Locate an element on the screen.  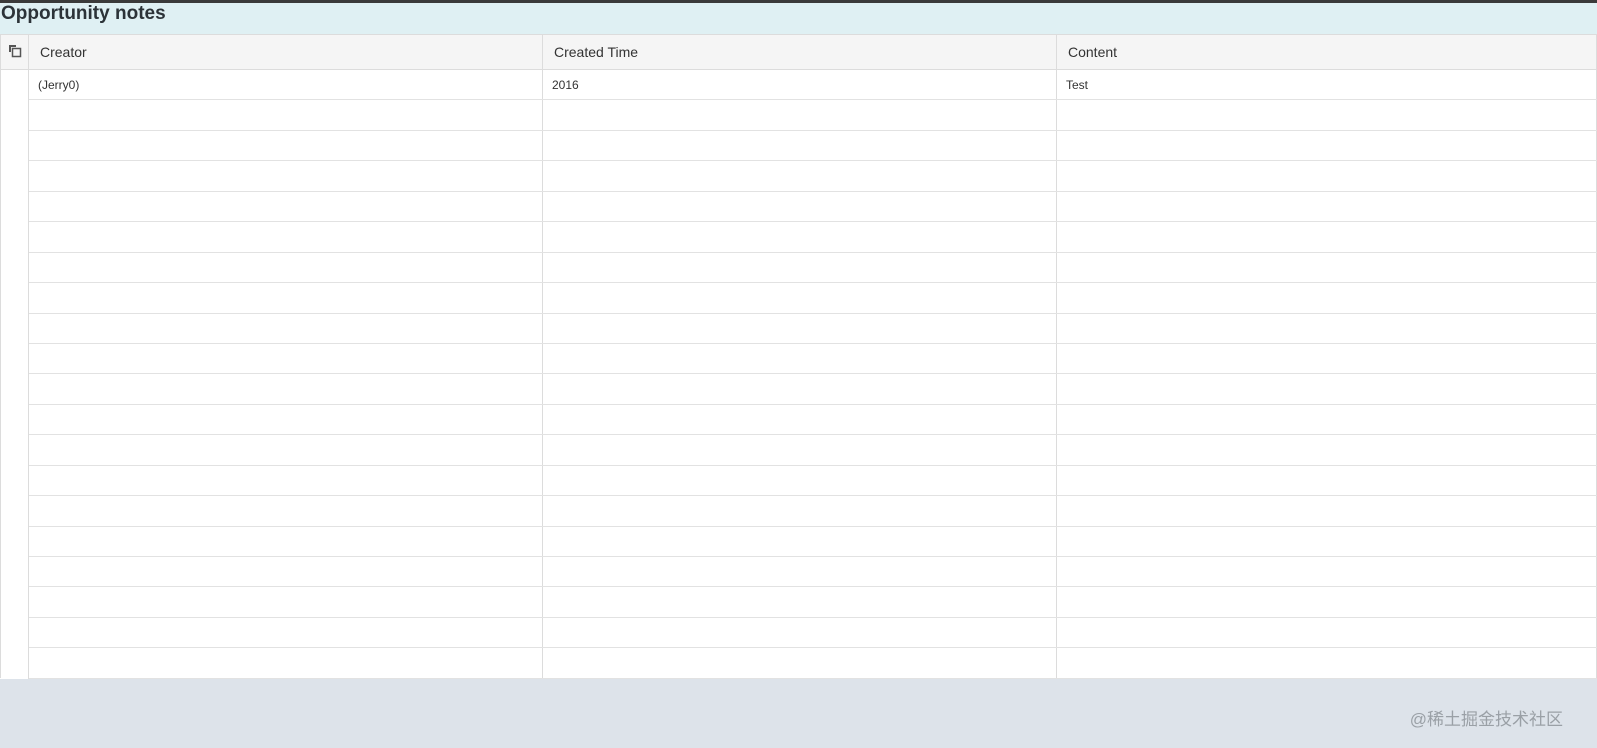
select-all-button is located at coordinates (14, 52).